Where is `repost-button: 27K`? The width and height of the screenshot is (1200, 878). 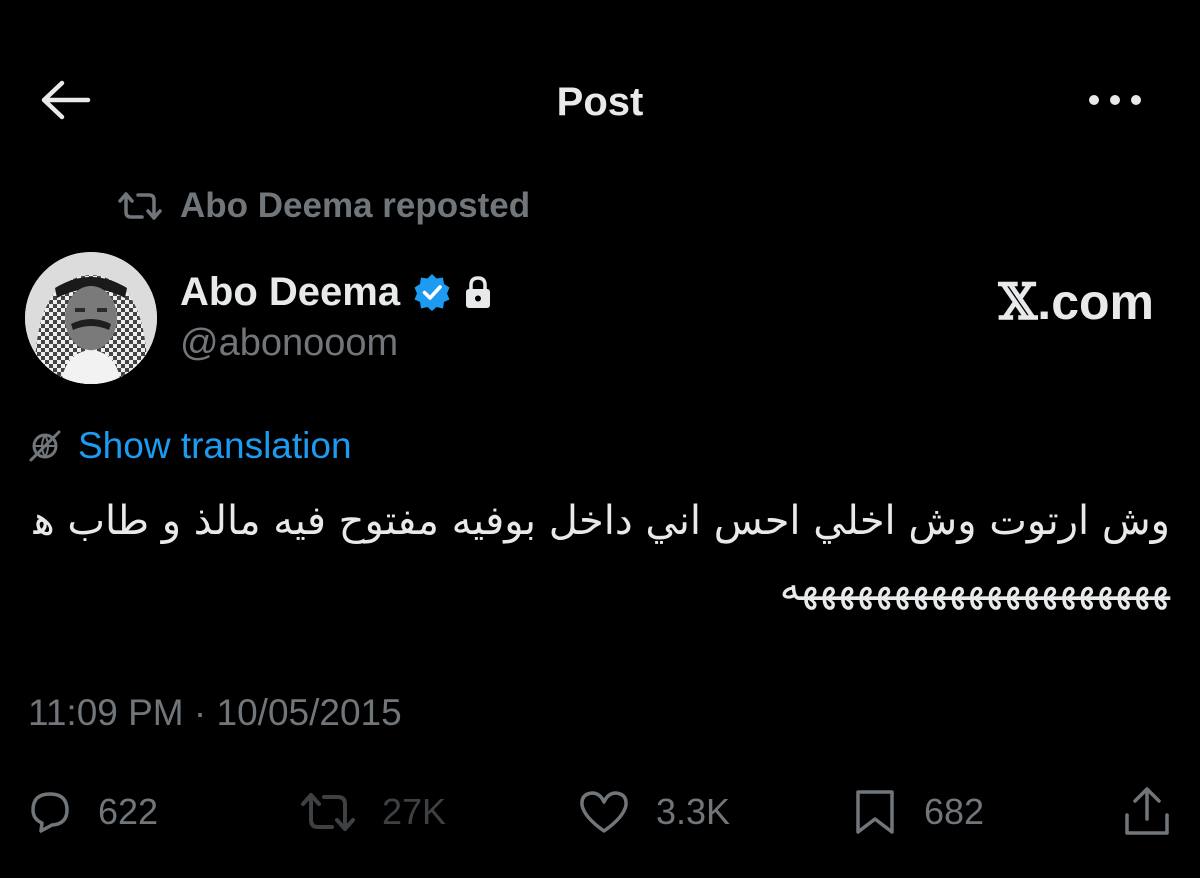 repost-button: 27K is located at coordinates (373, 812).